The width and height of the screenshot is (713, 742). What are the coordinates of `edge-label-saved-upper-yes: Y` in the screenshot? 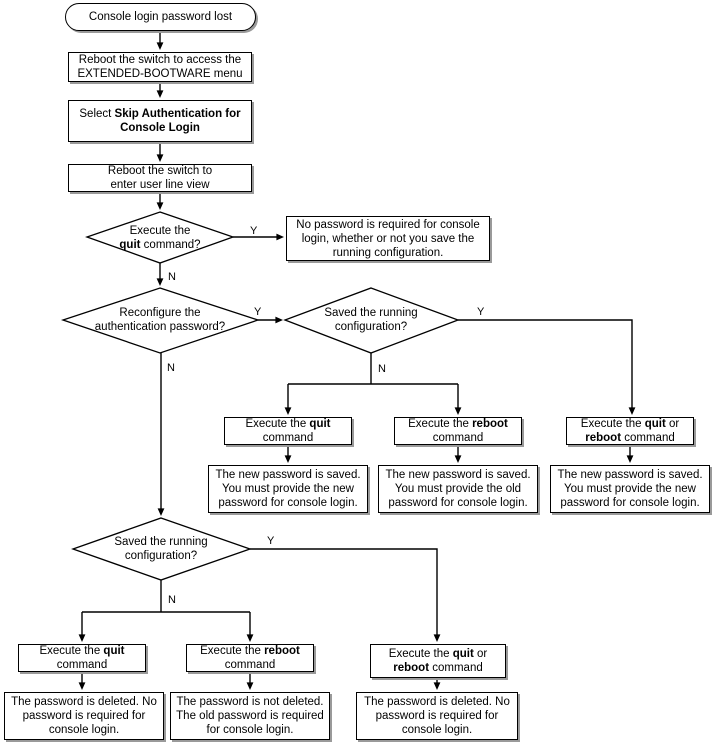 It's located at (481, 312).